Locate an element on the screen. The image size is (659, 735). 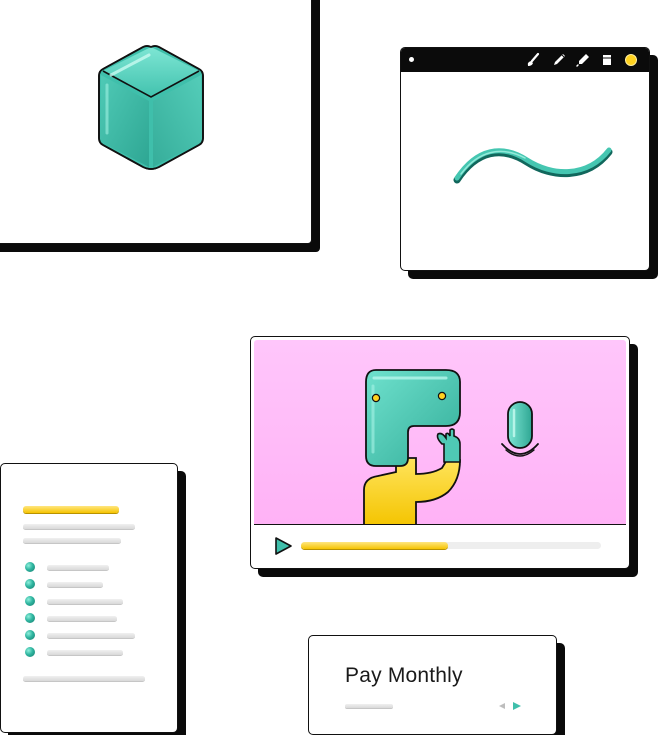
pricing-card: Pay Monthly is located at coordinates (432, 685).